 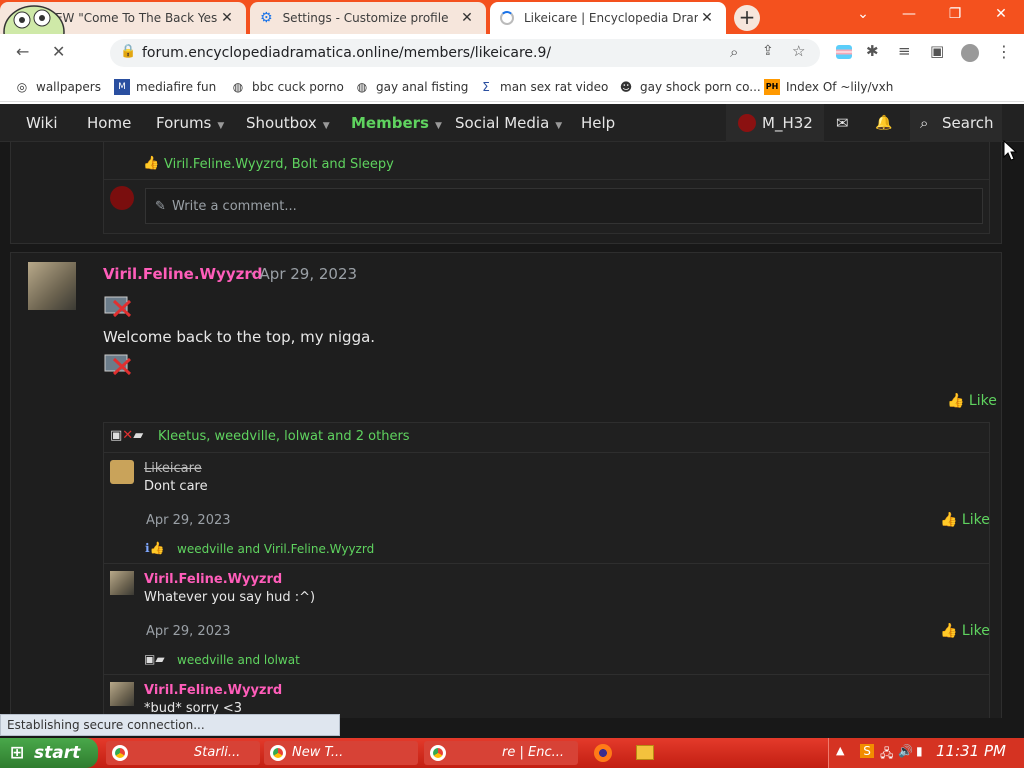 I want to click on bookmark-label: mediafire fun, so click(x=176, y=87).